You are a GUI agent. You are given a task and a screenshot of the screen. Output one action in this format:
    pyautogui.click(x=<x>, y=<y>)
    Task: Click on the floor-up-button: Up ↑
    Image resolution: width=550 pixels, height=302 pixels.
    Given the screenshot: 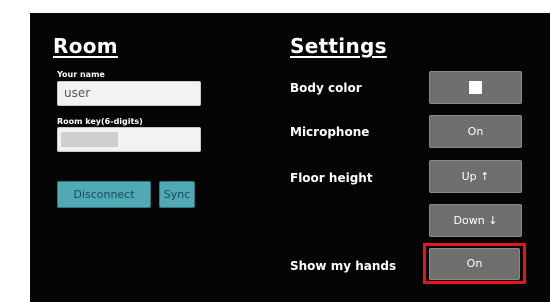 What is the action you would take?
    pyautogui.click(x=475, y=176)
    